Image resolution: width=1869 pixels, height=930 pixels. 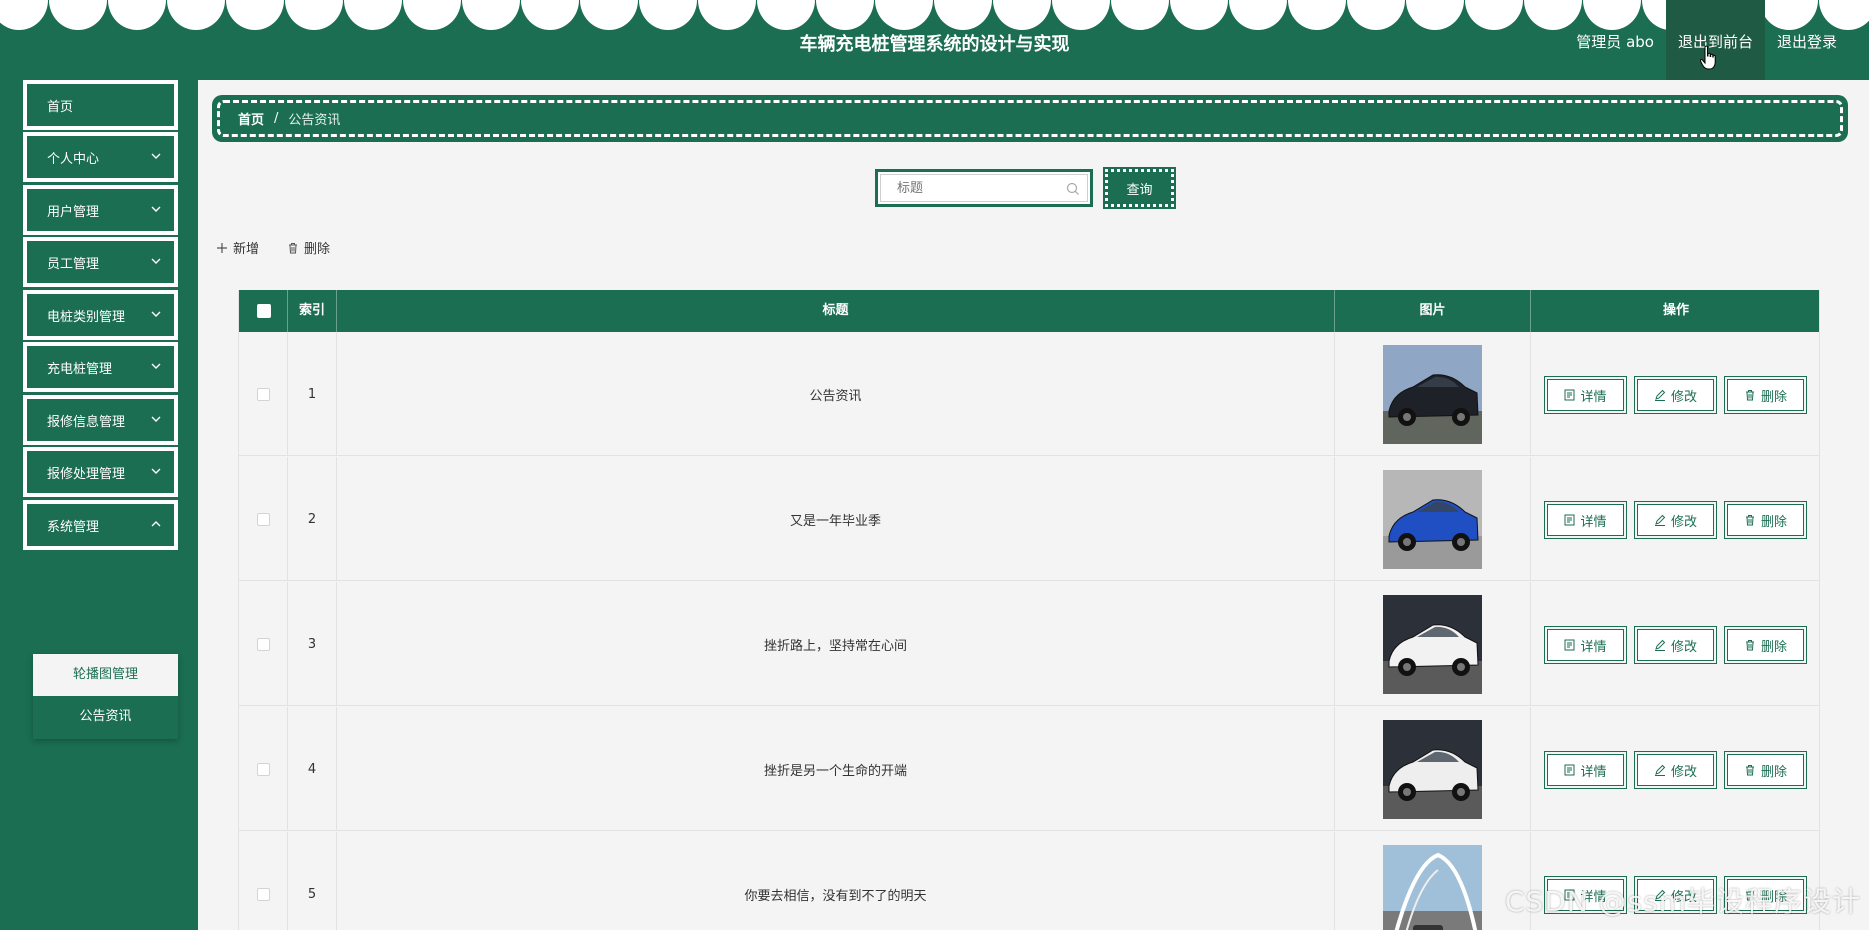 What do you see at coordinates (80, 369) in the screenshot?
I see `sidebar-item-label: 充电桩管理` at bounding box center [80, 369].